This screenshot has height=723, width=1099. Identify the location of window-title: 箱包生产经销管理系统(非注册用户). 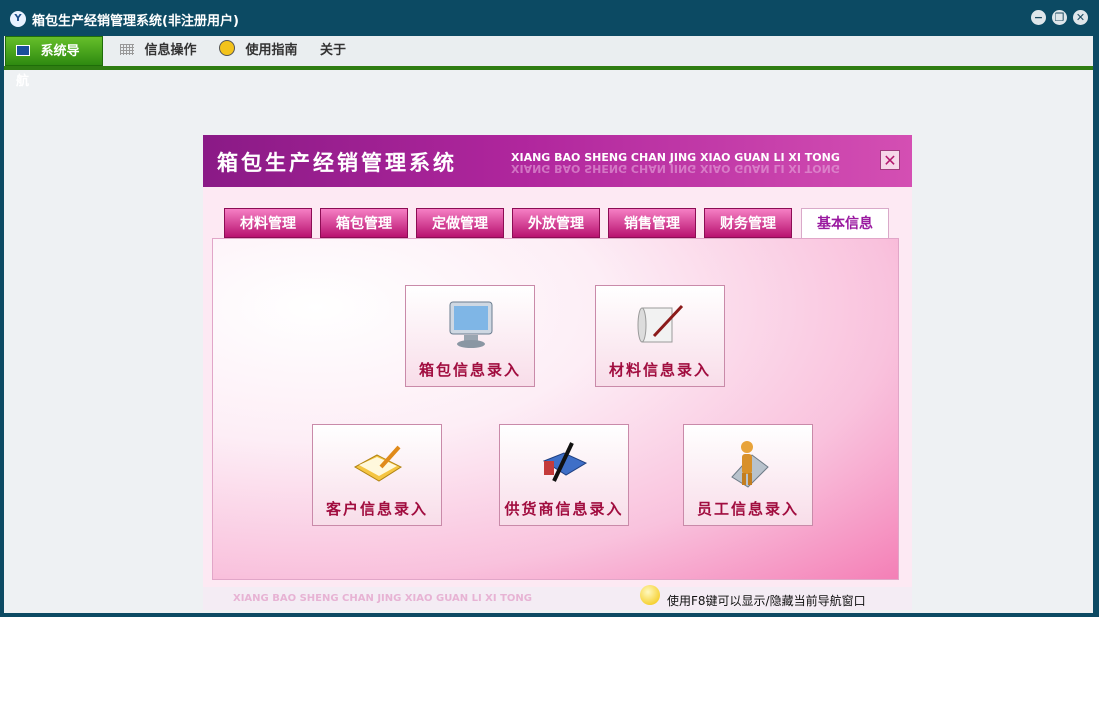
(135, 21).